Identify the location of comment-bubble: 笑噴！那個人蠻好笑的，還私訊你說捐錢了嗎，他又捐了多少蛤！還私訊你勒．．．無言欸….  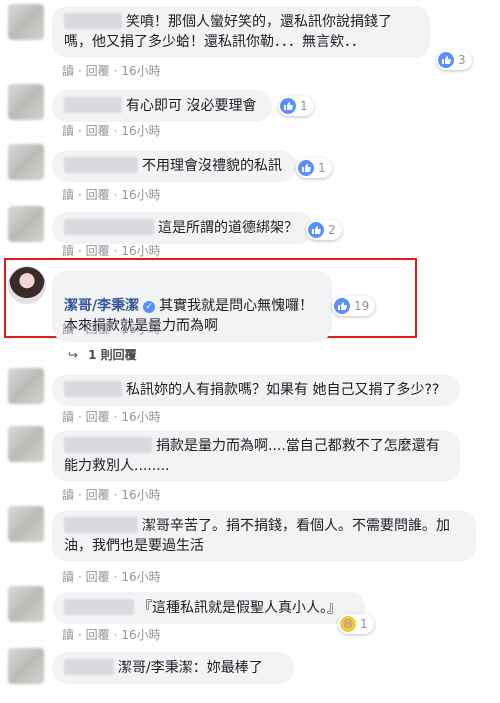
(241, 32).